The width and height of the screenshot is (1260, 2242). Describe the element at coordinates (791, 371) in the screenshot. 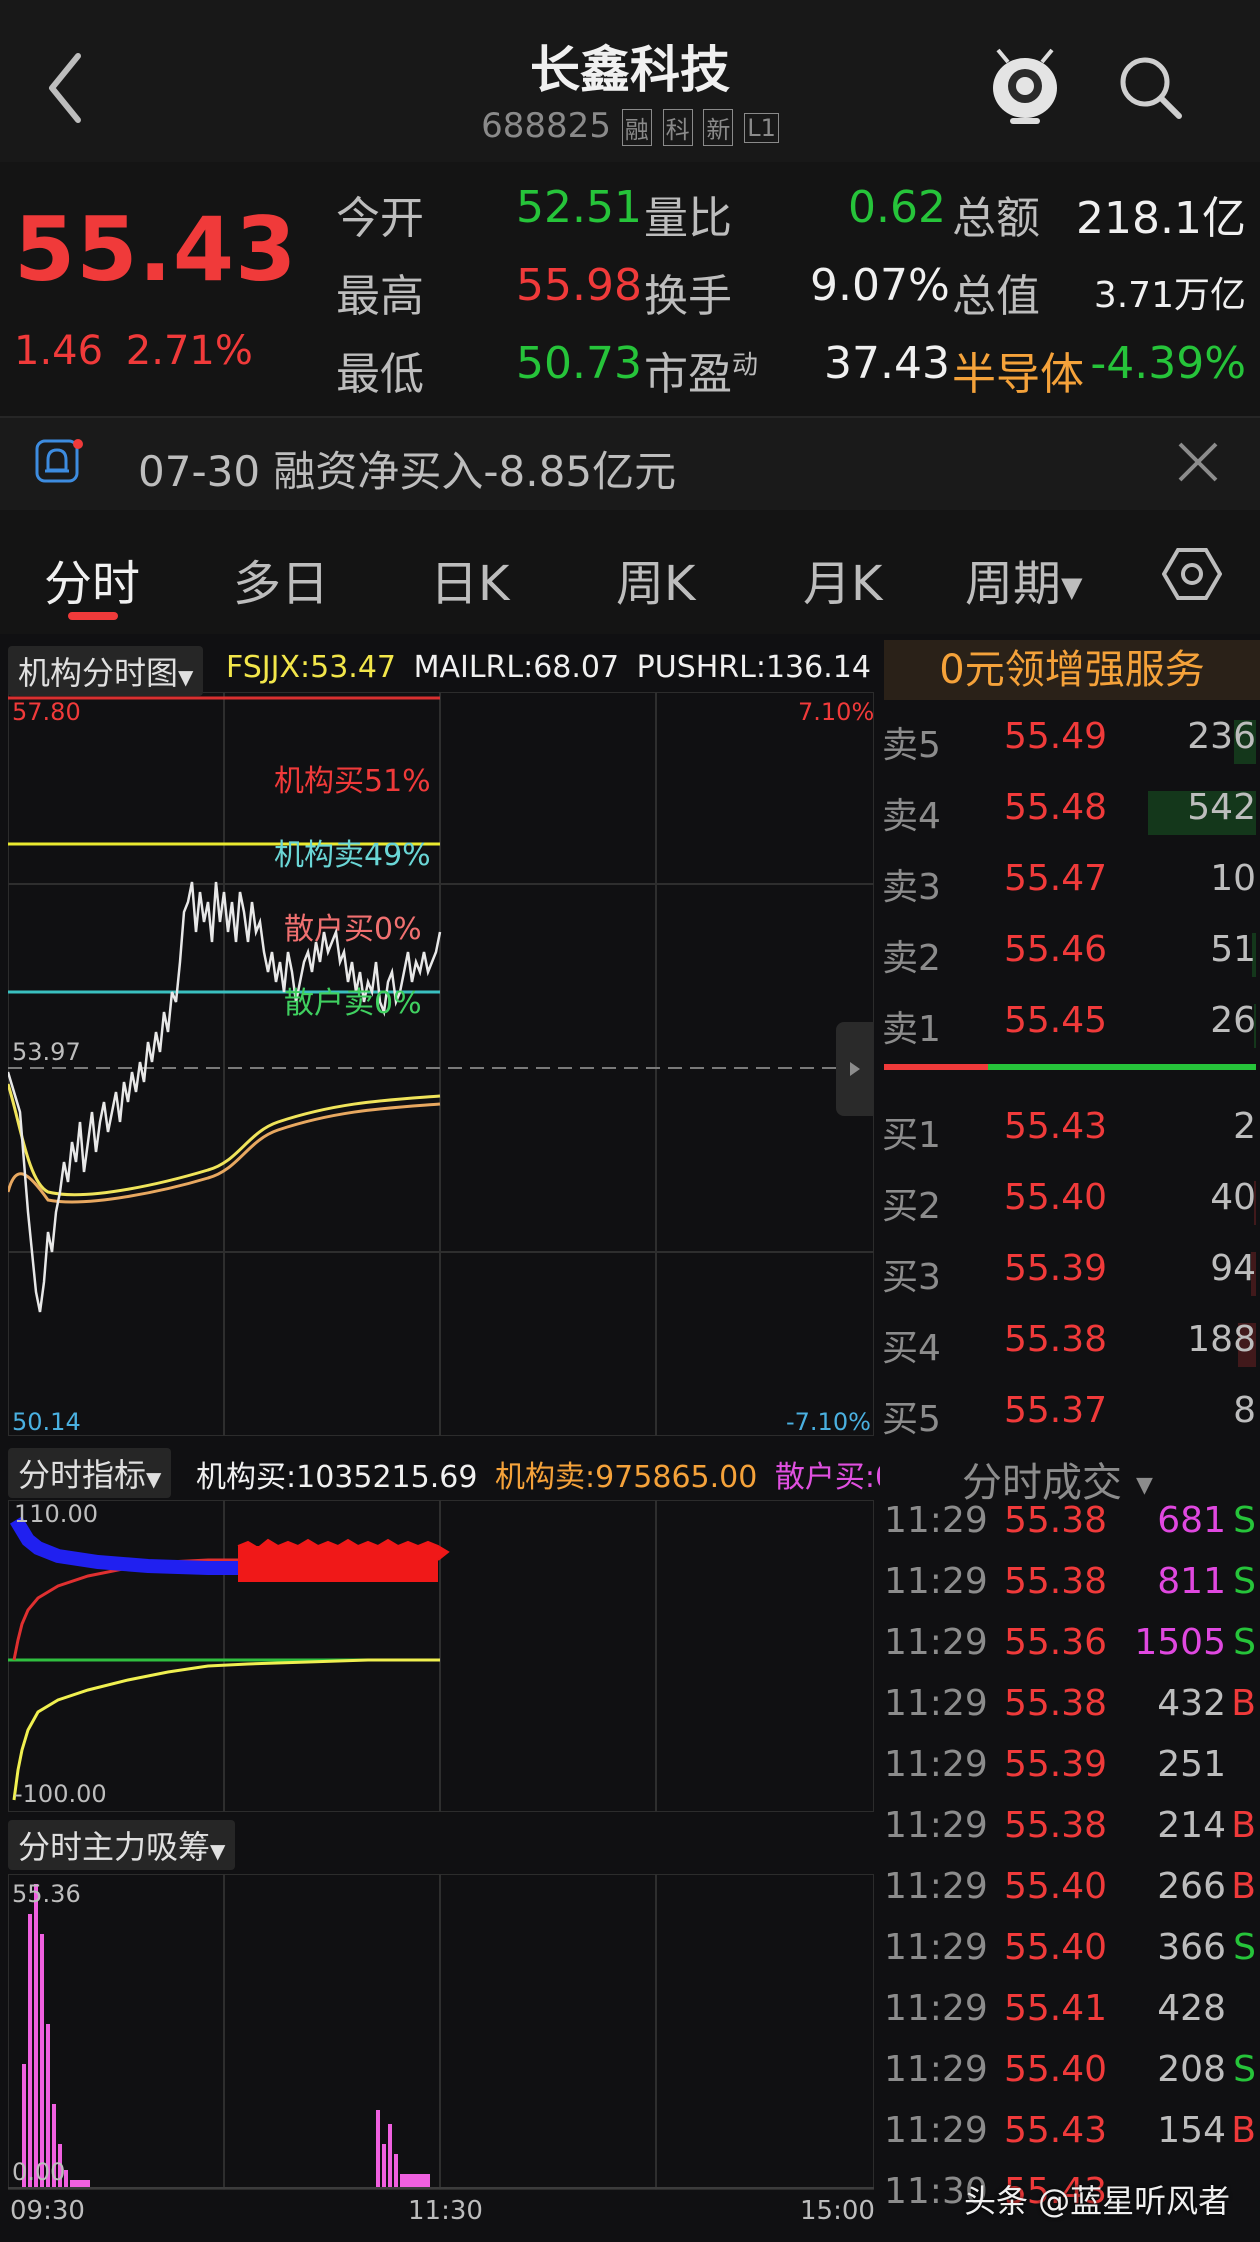

I see `stat-row-3: 最低 50.73 市盈动 37.43 半导体 -4.39%` at that location.